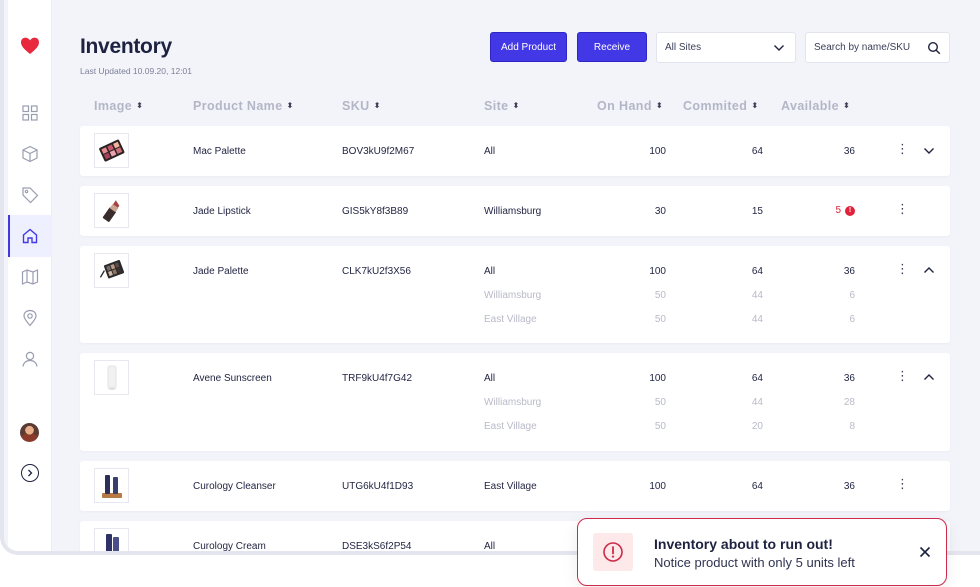  What do you see at coordinates (238, 106) in the screenshot?
I see `column-header-label: Product Name` at bounding box center [238, 106].